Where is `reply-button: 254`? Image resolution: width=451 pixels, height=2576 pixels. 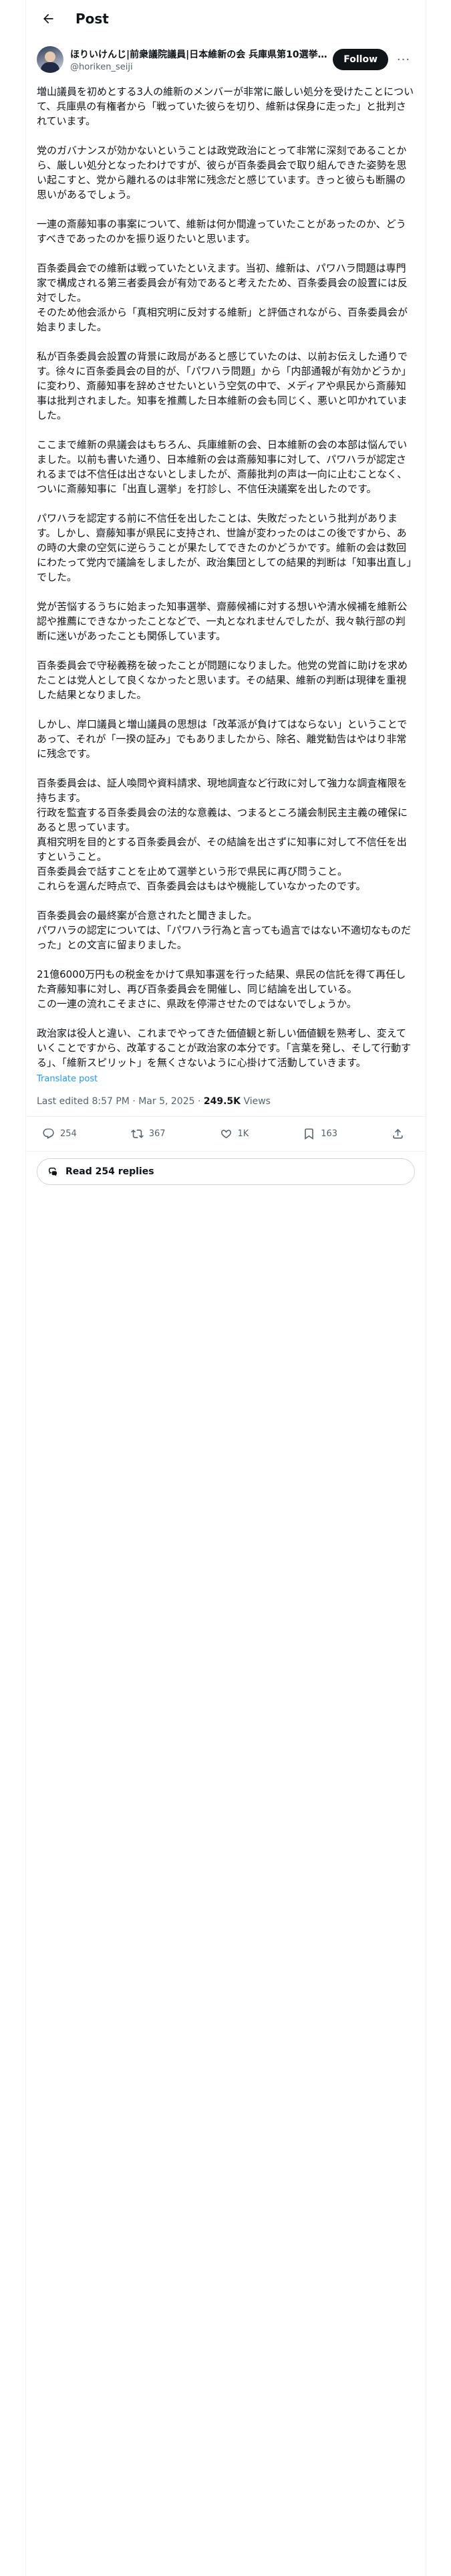 reply-button: 254 is located at coordinates (59, 1134).